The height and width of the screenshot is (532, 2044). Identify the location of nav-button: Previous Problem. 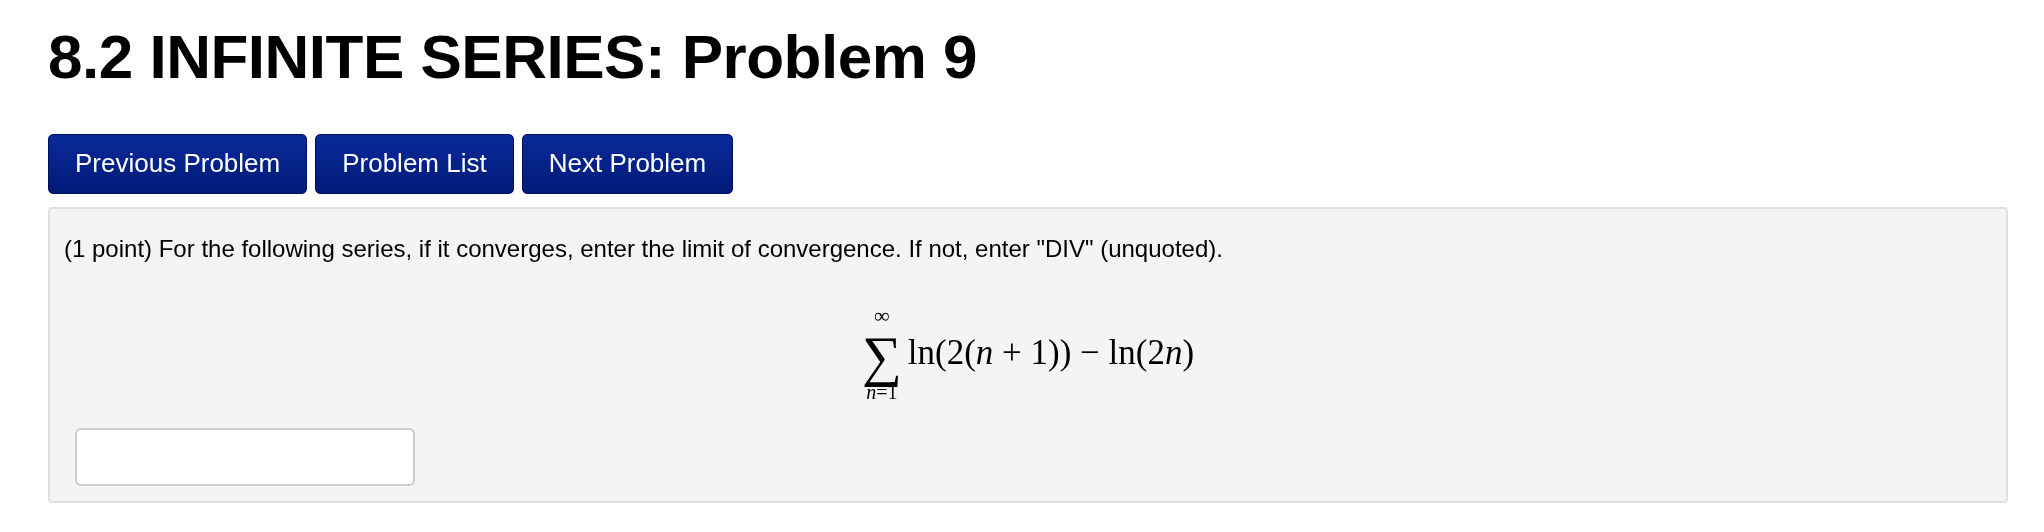
(178, 164).